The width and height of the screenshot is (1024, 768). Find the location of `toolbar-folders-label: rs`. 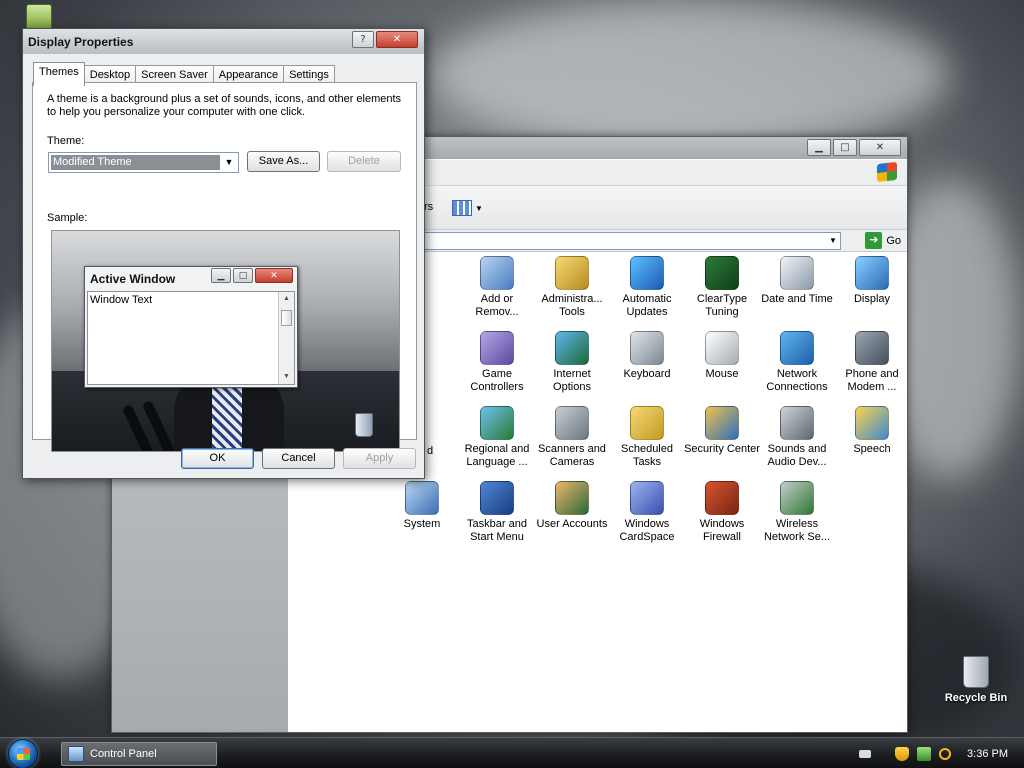

toolbar-folders-label: rs is located at coordinates (428, 207).